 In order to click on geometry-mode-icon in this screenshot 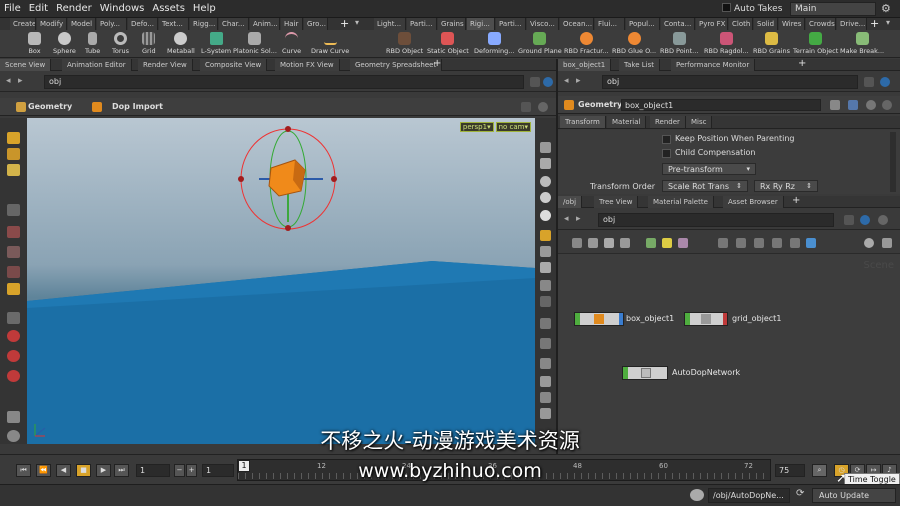, I will do `click(13, 170)`.